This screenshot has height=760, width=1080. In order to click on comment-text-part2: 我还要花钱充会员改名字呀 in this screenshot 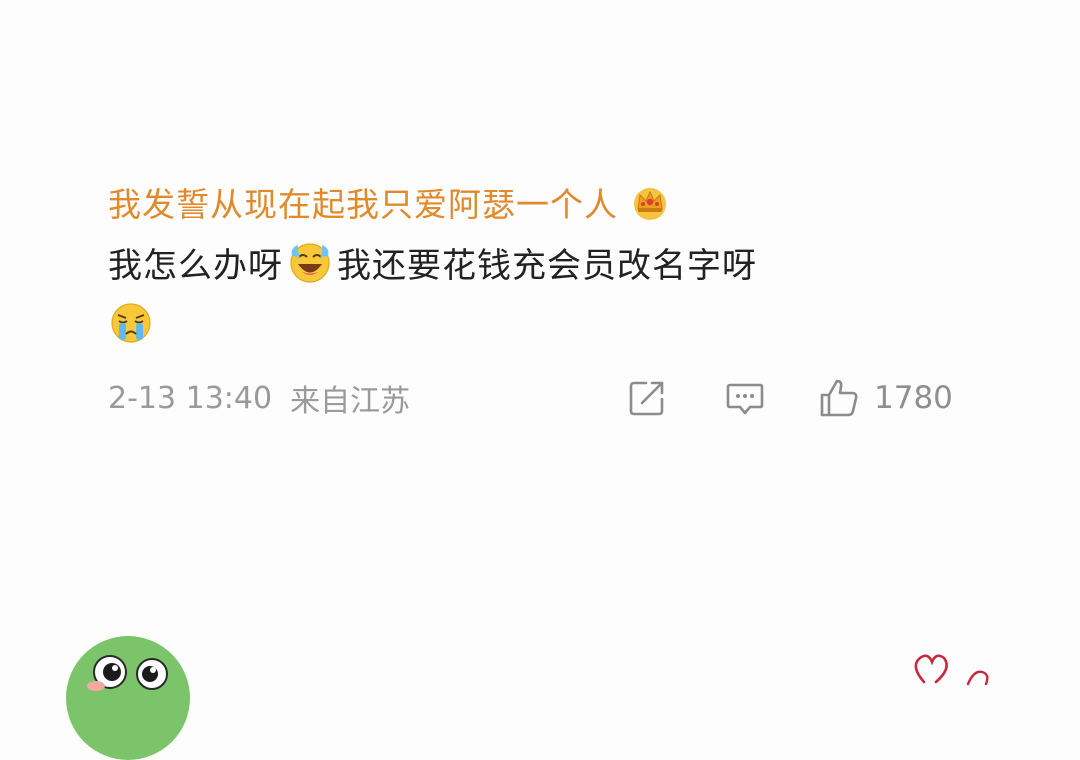, I will do `click(547, 265)`.